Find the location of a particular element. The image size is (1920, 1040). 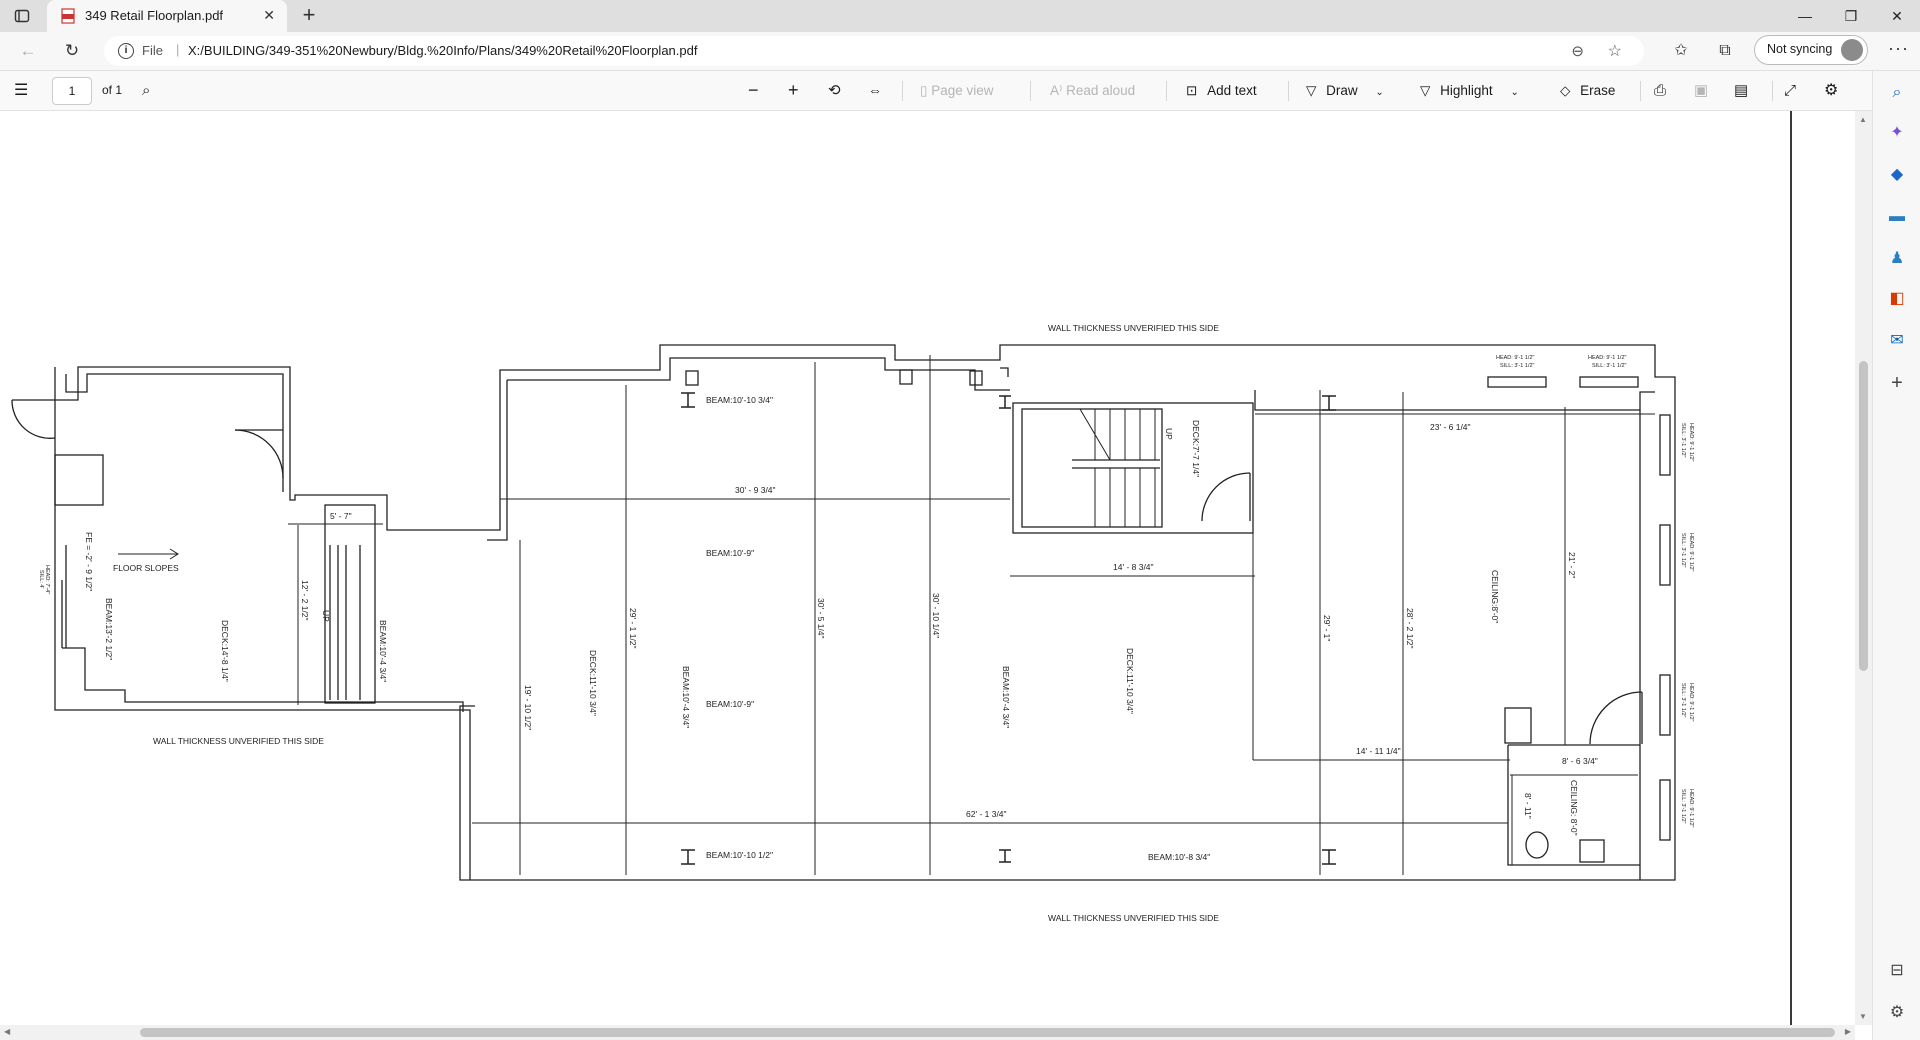

games-icon: ♟ is located at coordinates (1897, 259).